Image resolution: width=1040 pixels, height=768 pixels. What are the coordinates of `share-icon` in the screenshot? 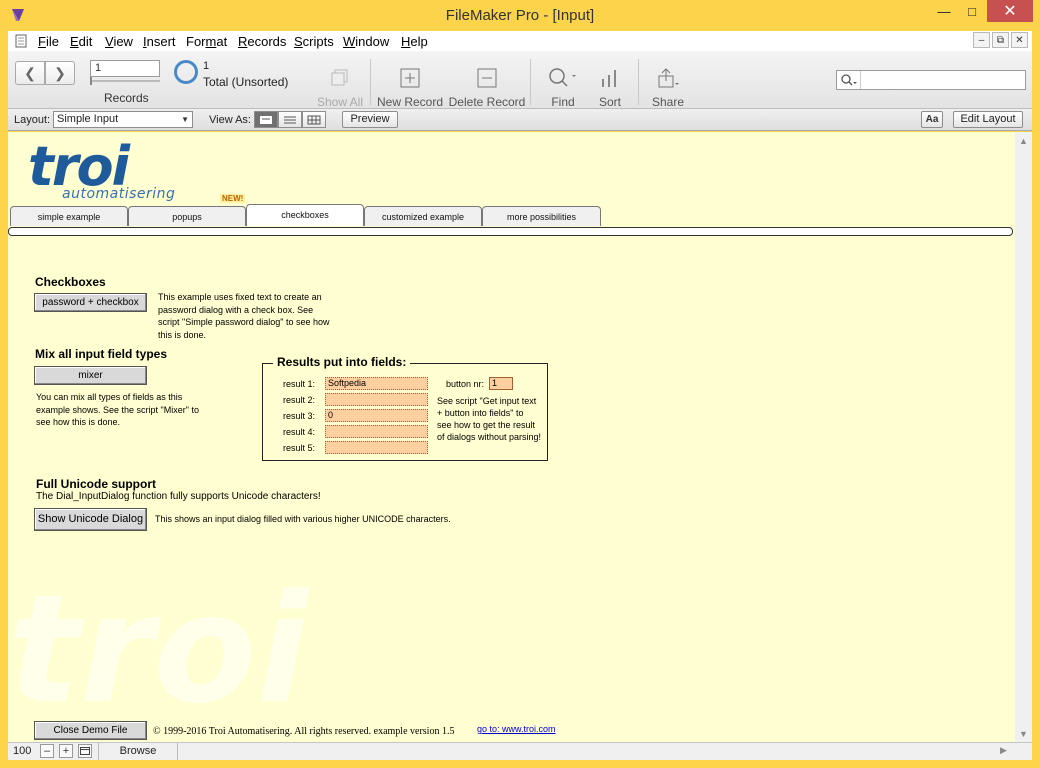 It's located at (668, 78).